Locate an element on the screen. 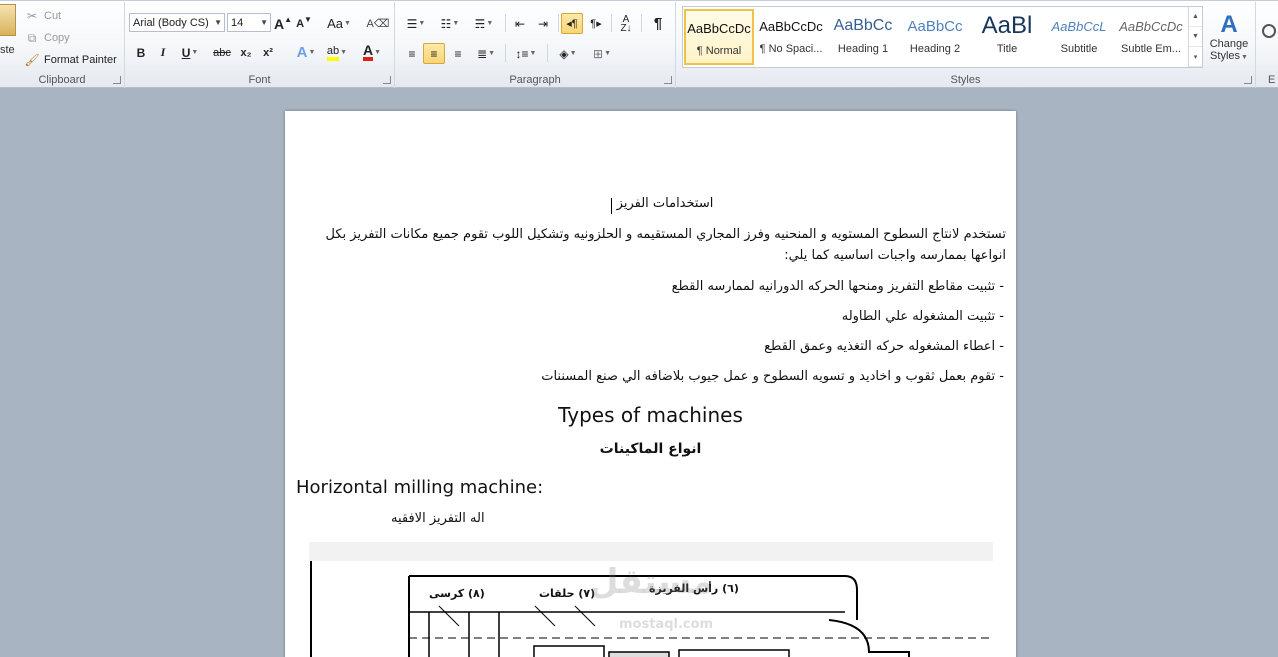 This screenshot has width=1278, height=657. text-effects-button: A ▼ is located at coordinates (306, 52).